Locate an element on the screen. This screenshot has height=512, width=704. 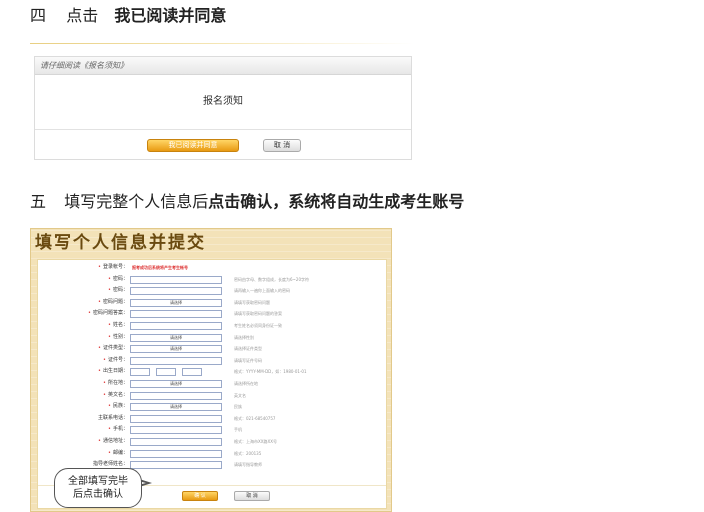
form-row-hint: 英文名 is located at coordinates (240, 395).